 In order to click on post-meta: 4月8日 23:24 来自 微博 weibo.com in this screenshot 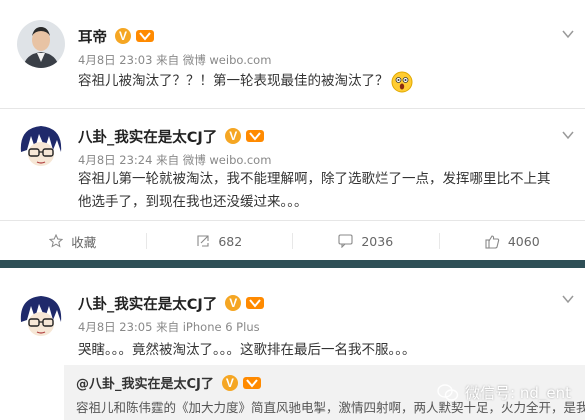, I will do `click(175, 160)`.